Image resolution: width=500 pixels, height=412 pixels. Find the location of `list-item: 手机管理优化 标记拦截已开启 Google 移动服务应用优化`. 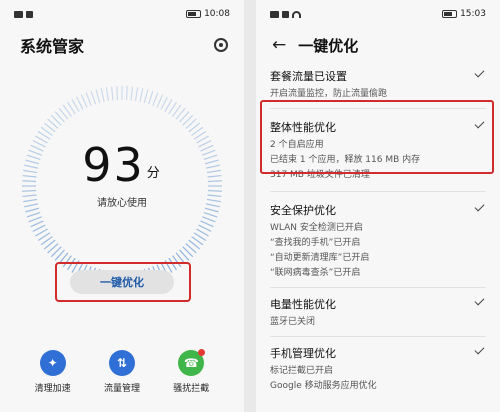

list-item: 手机管理优化 标记拦截已开启 Google 移动服务应用优化 is located at coordinates (378, 368).